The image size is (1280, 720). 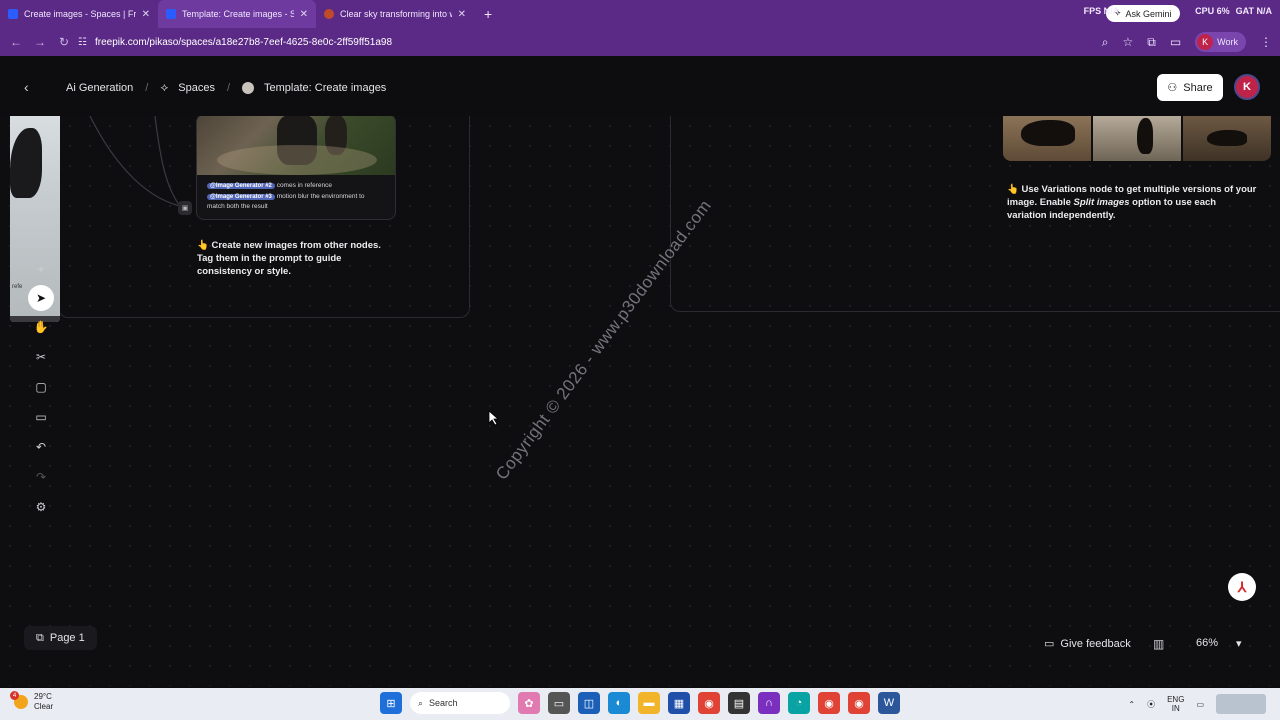 I want to click on browser-tab-active: Template: Create images - Spaces ✕, so click(x=237, y=14).